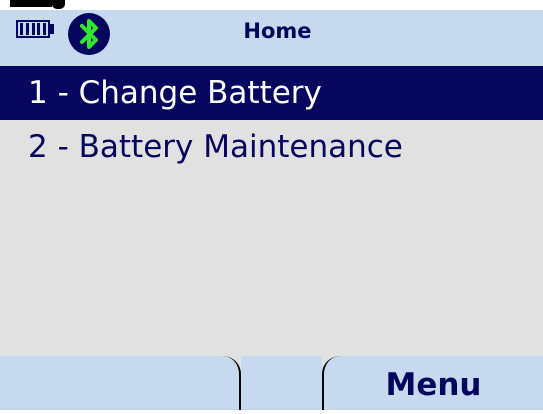 This screenshot has height=414, width=543. I want to click on softkey-bar: Menu, so click(271, 383).